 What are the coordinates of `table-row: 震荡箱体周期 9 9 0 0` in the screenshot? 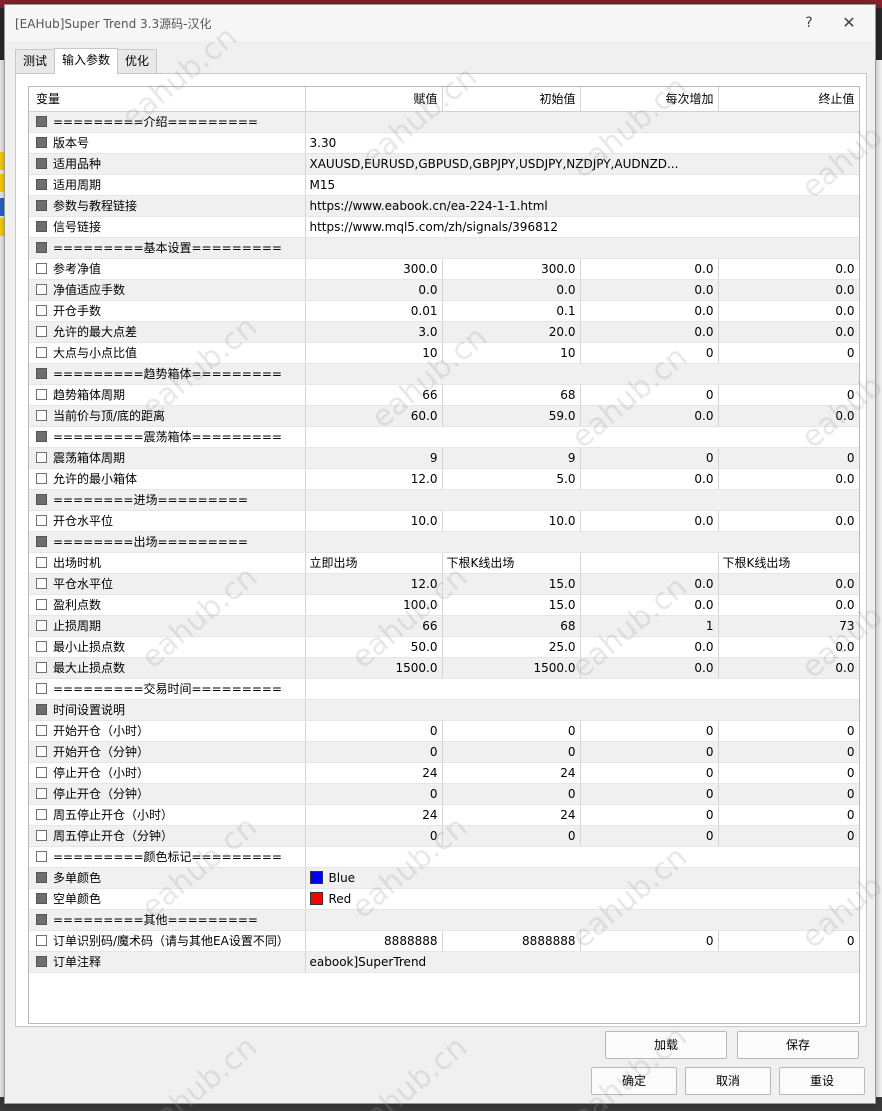 It's located at (444, 458).